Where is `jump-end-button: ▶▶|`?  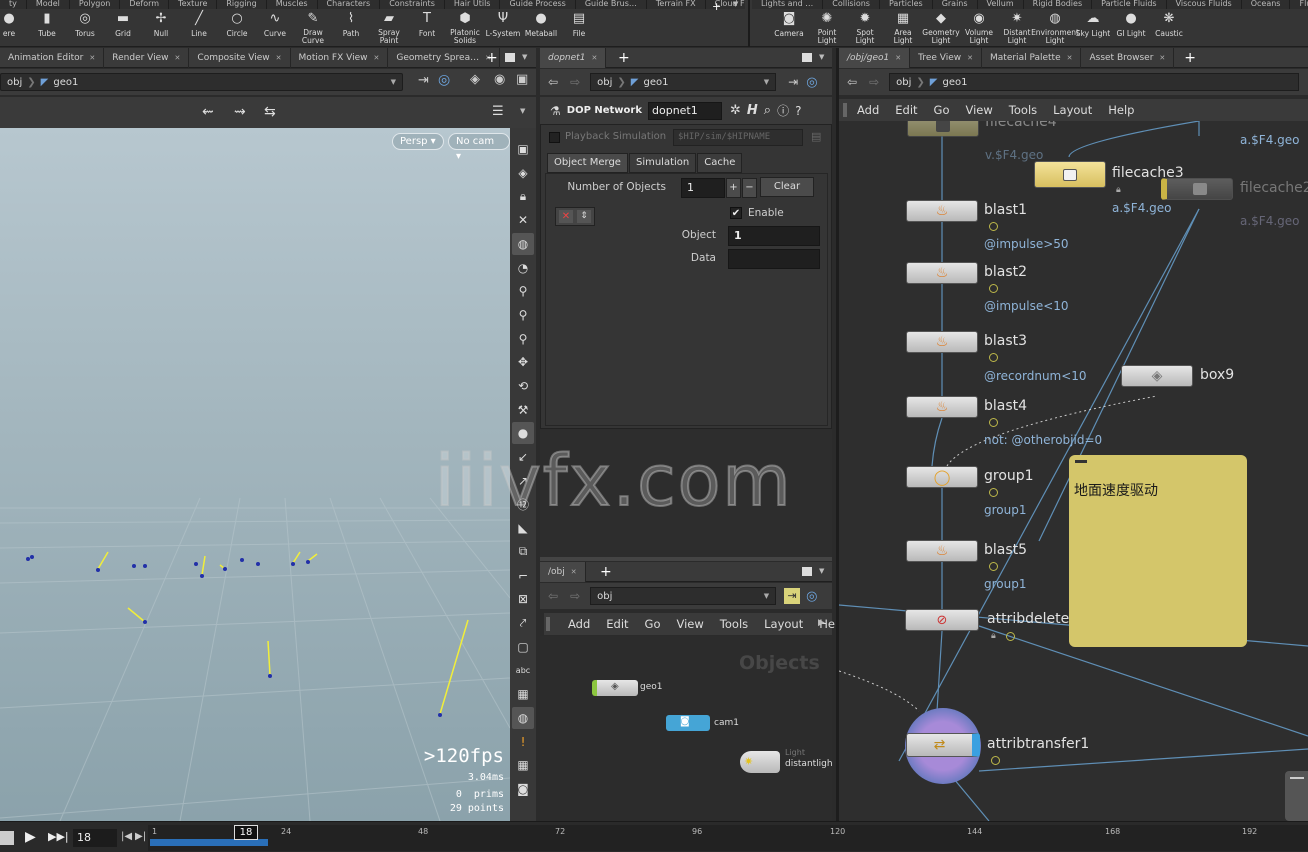 jump-end-button: ▶▶| is located at coordinates (58, 836).